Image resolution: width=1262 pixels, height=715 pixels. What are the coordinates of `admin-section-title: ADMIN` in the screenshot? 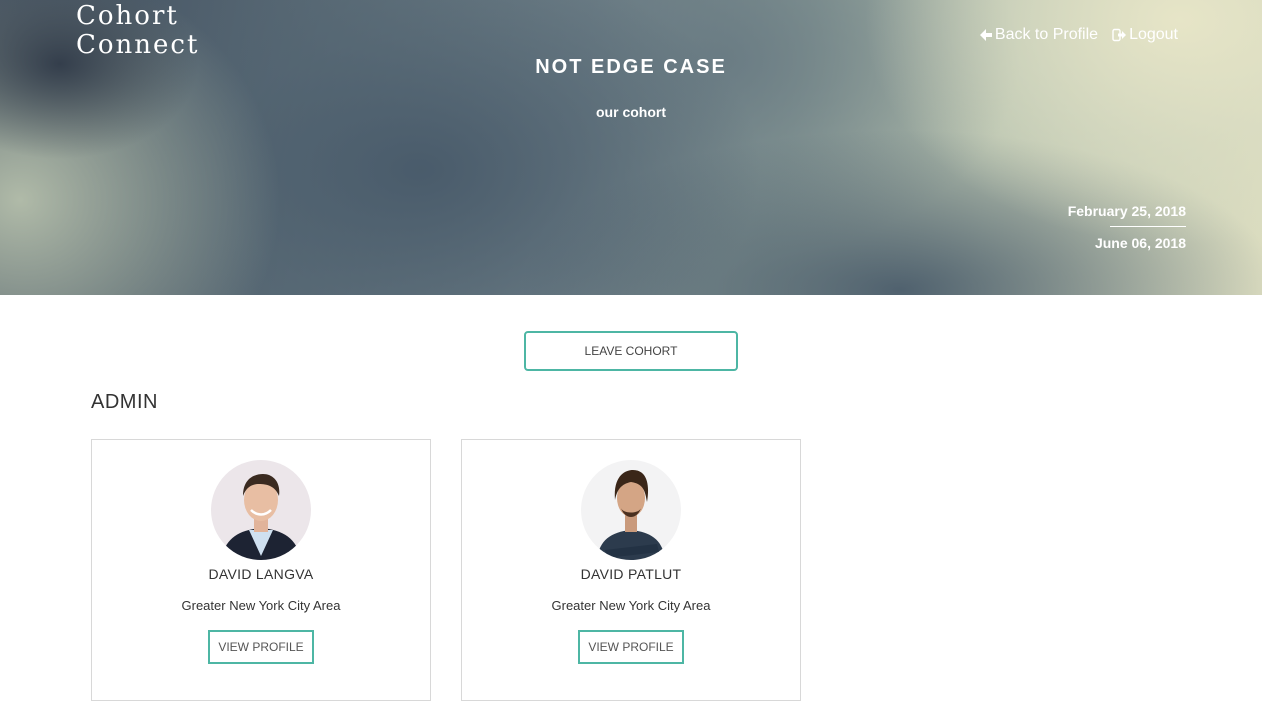 It's located at (124, 402).